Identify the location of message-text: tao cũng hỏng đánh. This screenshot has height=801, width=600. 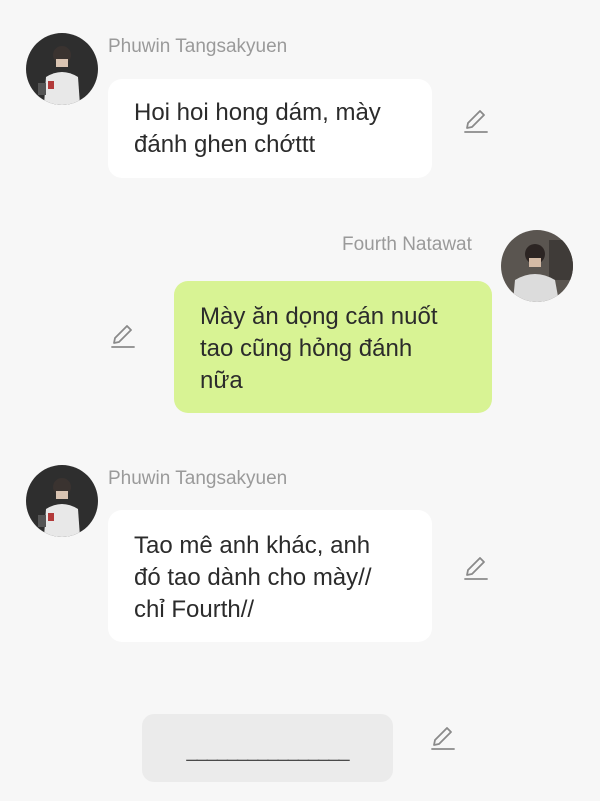
(306, 348).